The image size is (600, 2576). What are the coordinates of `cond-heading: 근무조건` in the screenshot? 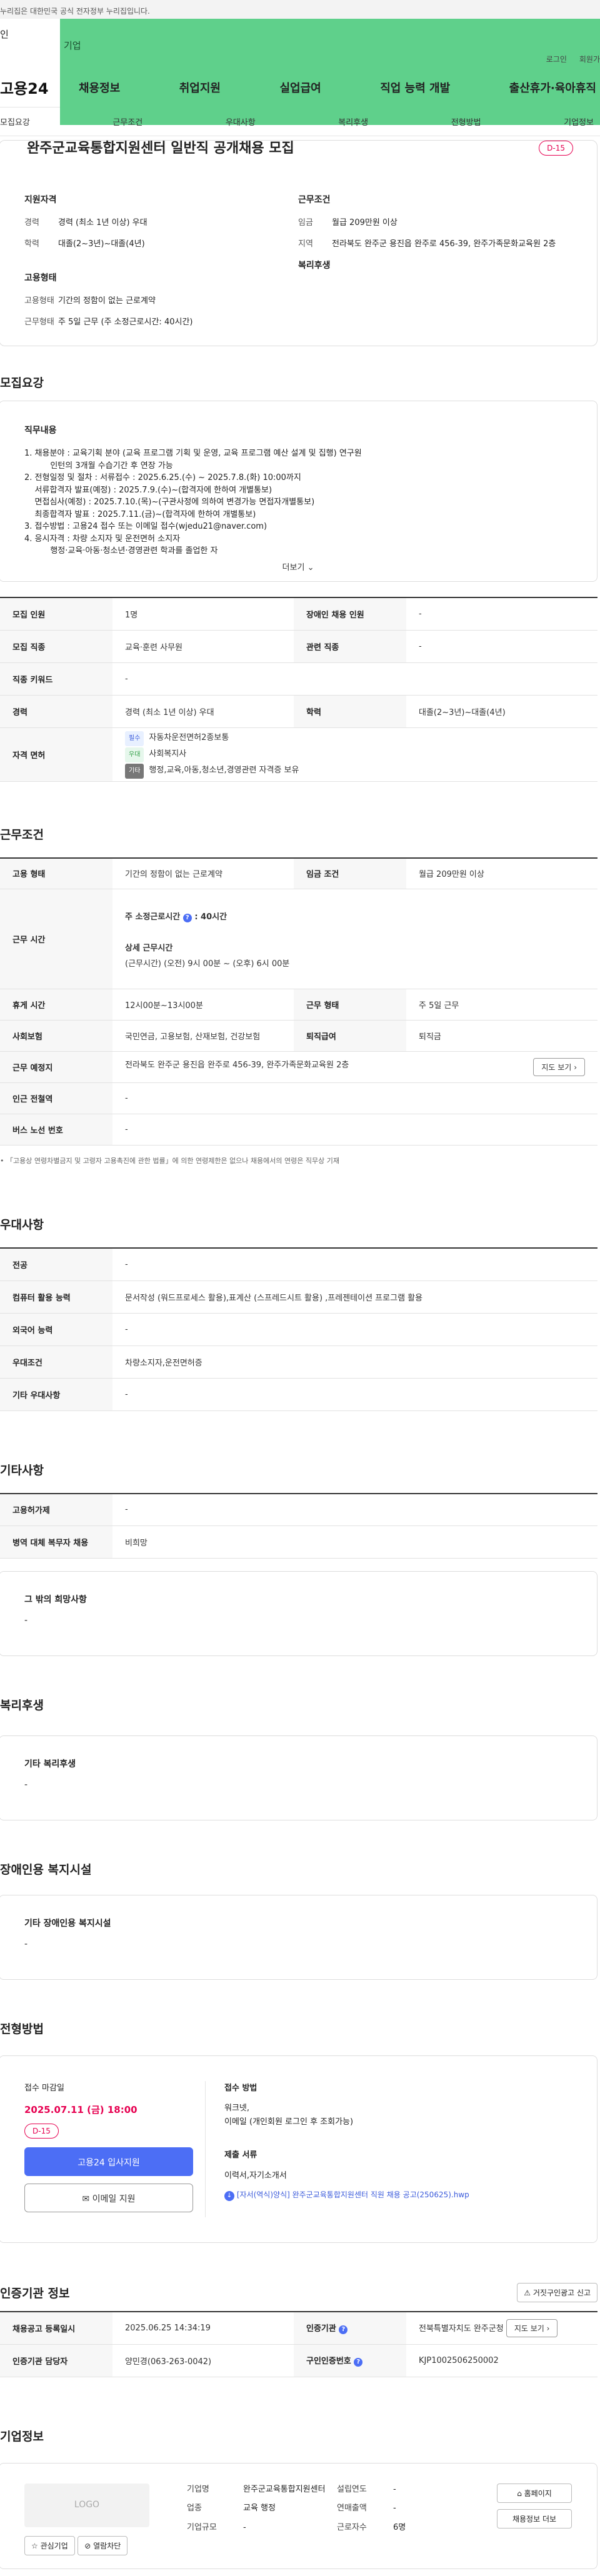 It's located at (314, 200).